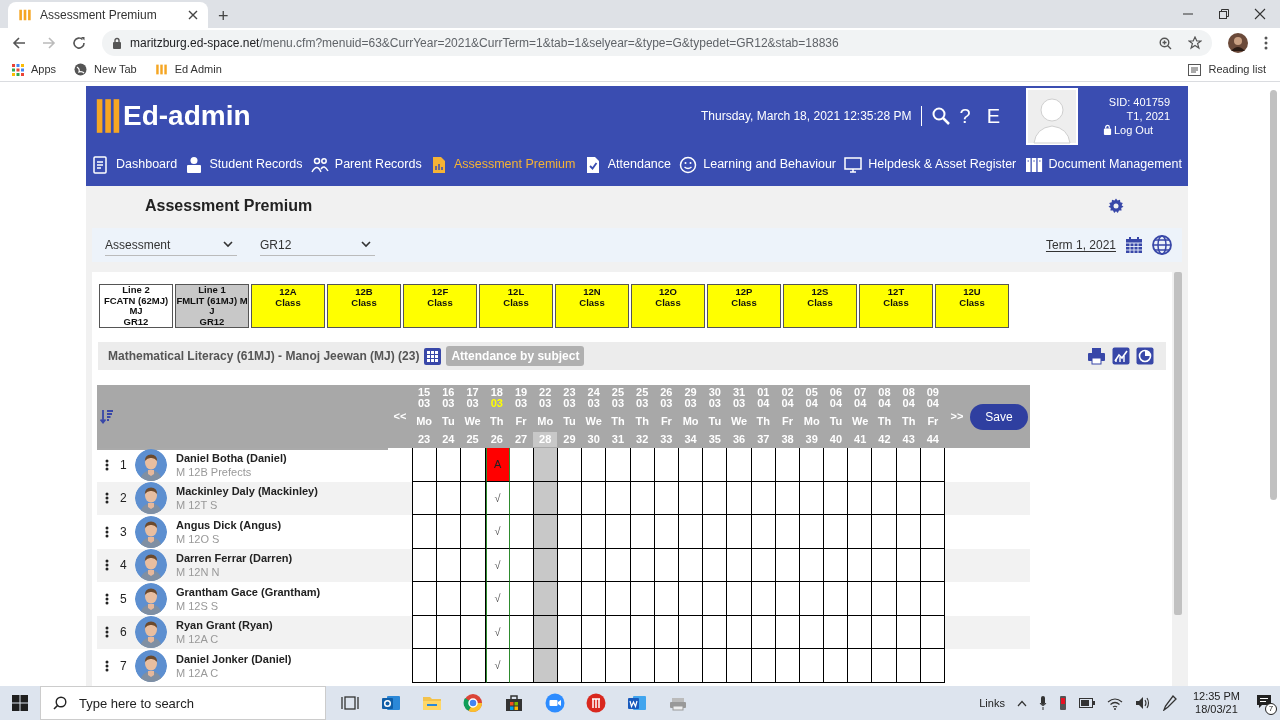  I want to click on nav-item: Dashboard, so click(135, 164).